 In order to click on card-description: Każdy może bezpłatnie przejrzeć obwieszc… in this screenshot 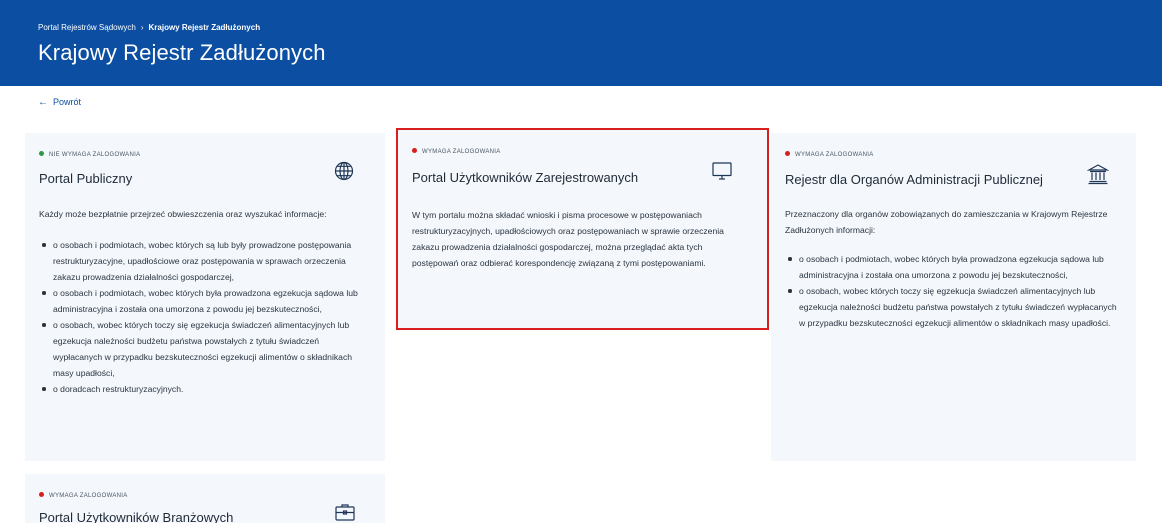, I will do `click(183, 214)`.